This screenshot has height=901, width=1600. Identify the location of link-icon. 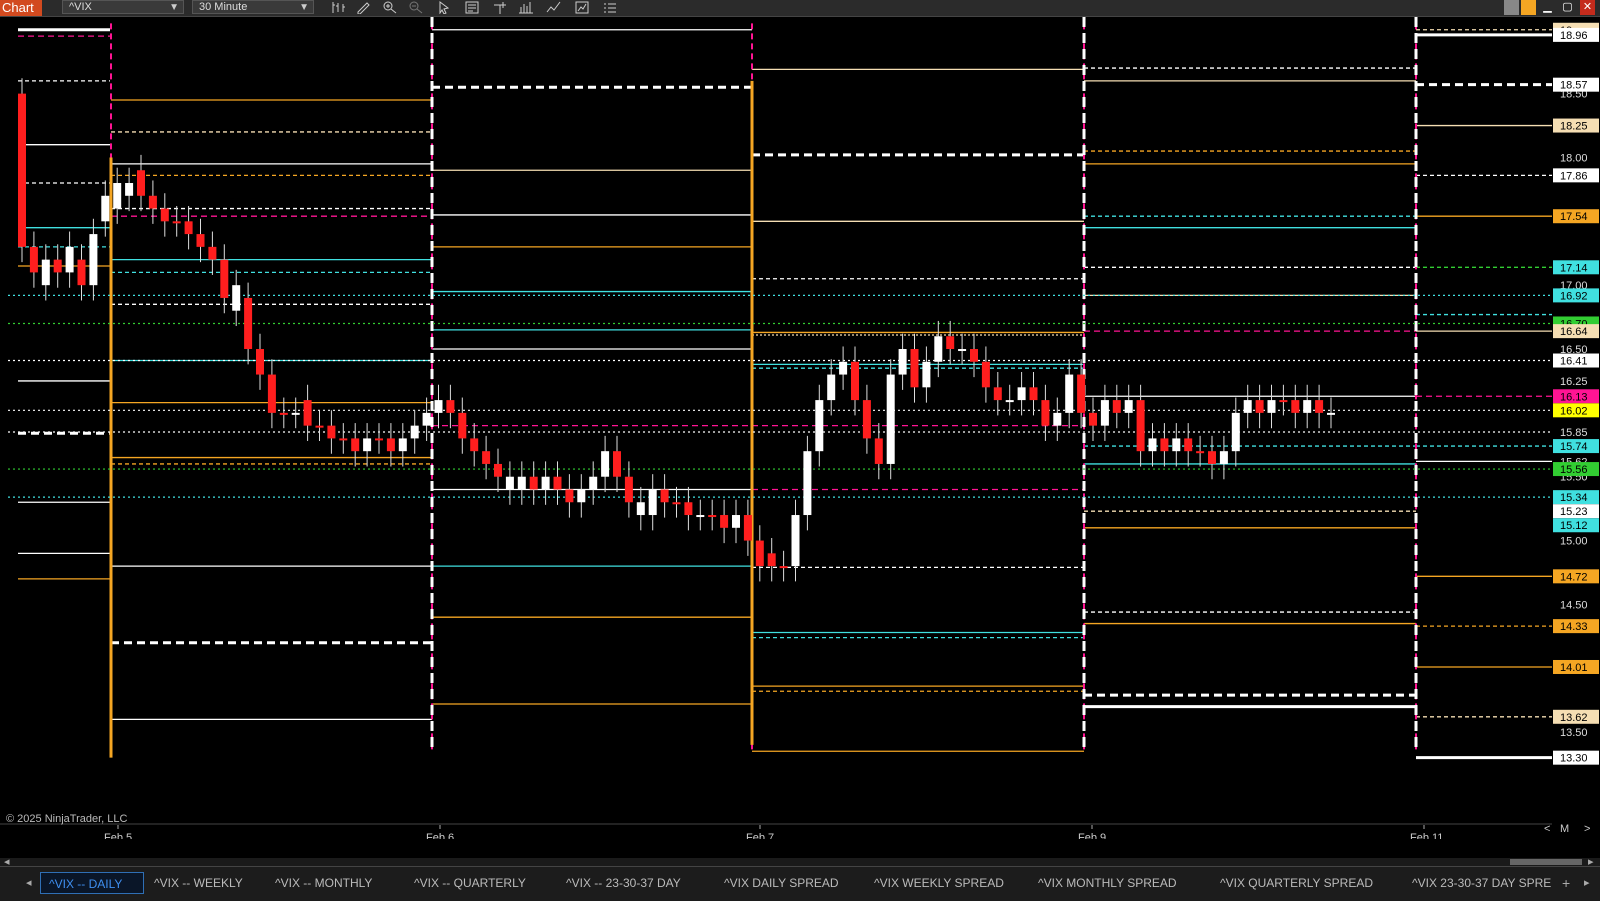
(1528, 7).